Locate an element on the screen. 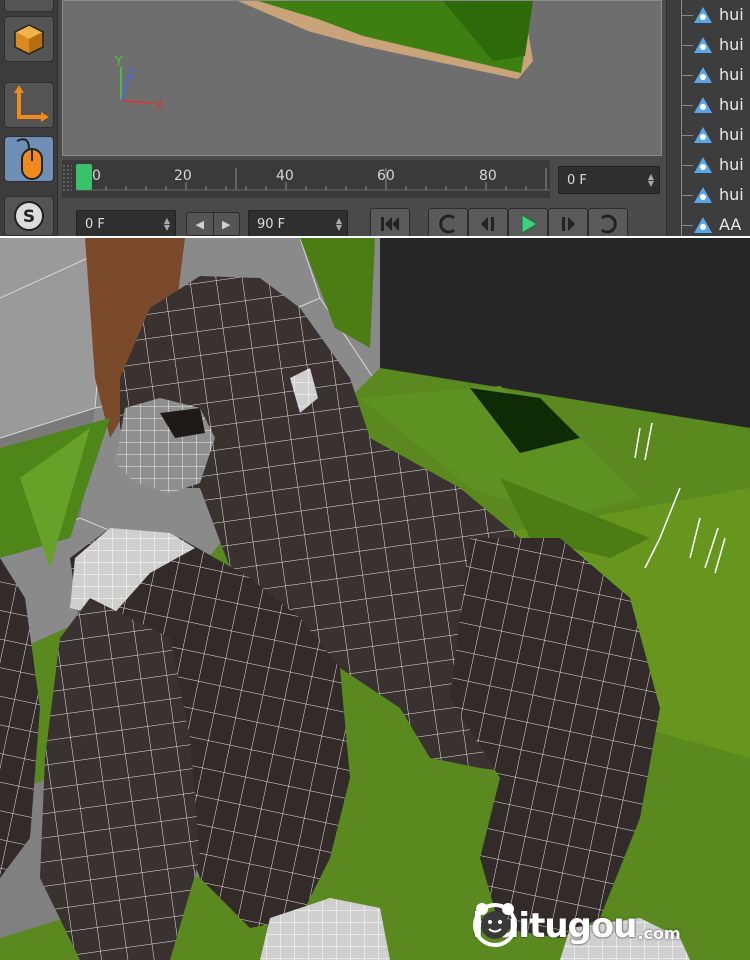 This screenshot has width=750, height=960. tree-item: AA is located at coordinates (708, 223).